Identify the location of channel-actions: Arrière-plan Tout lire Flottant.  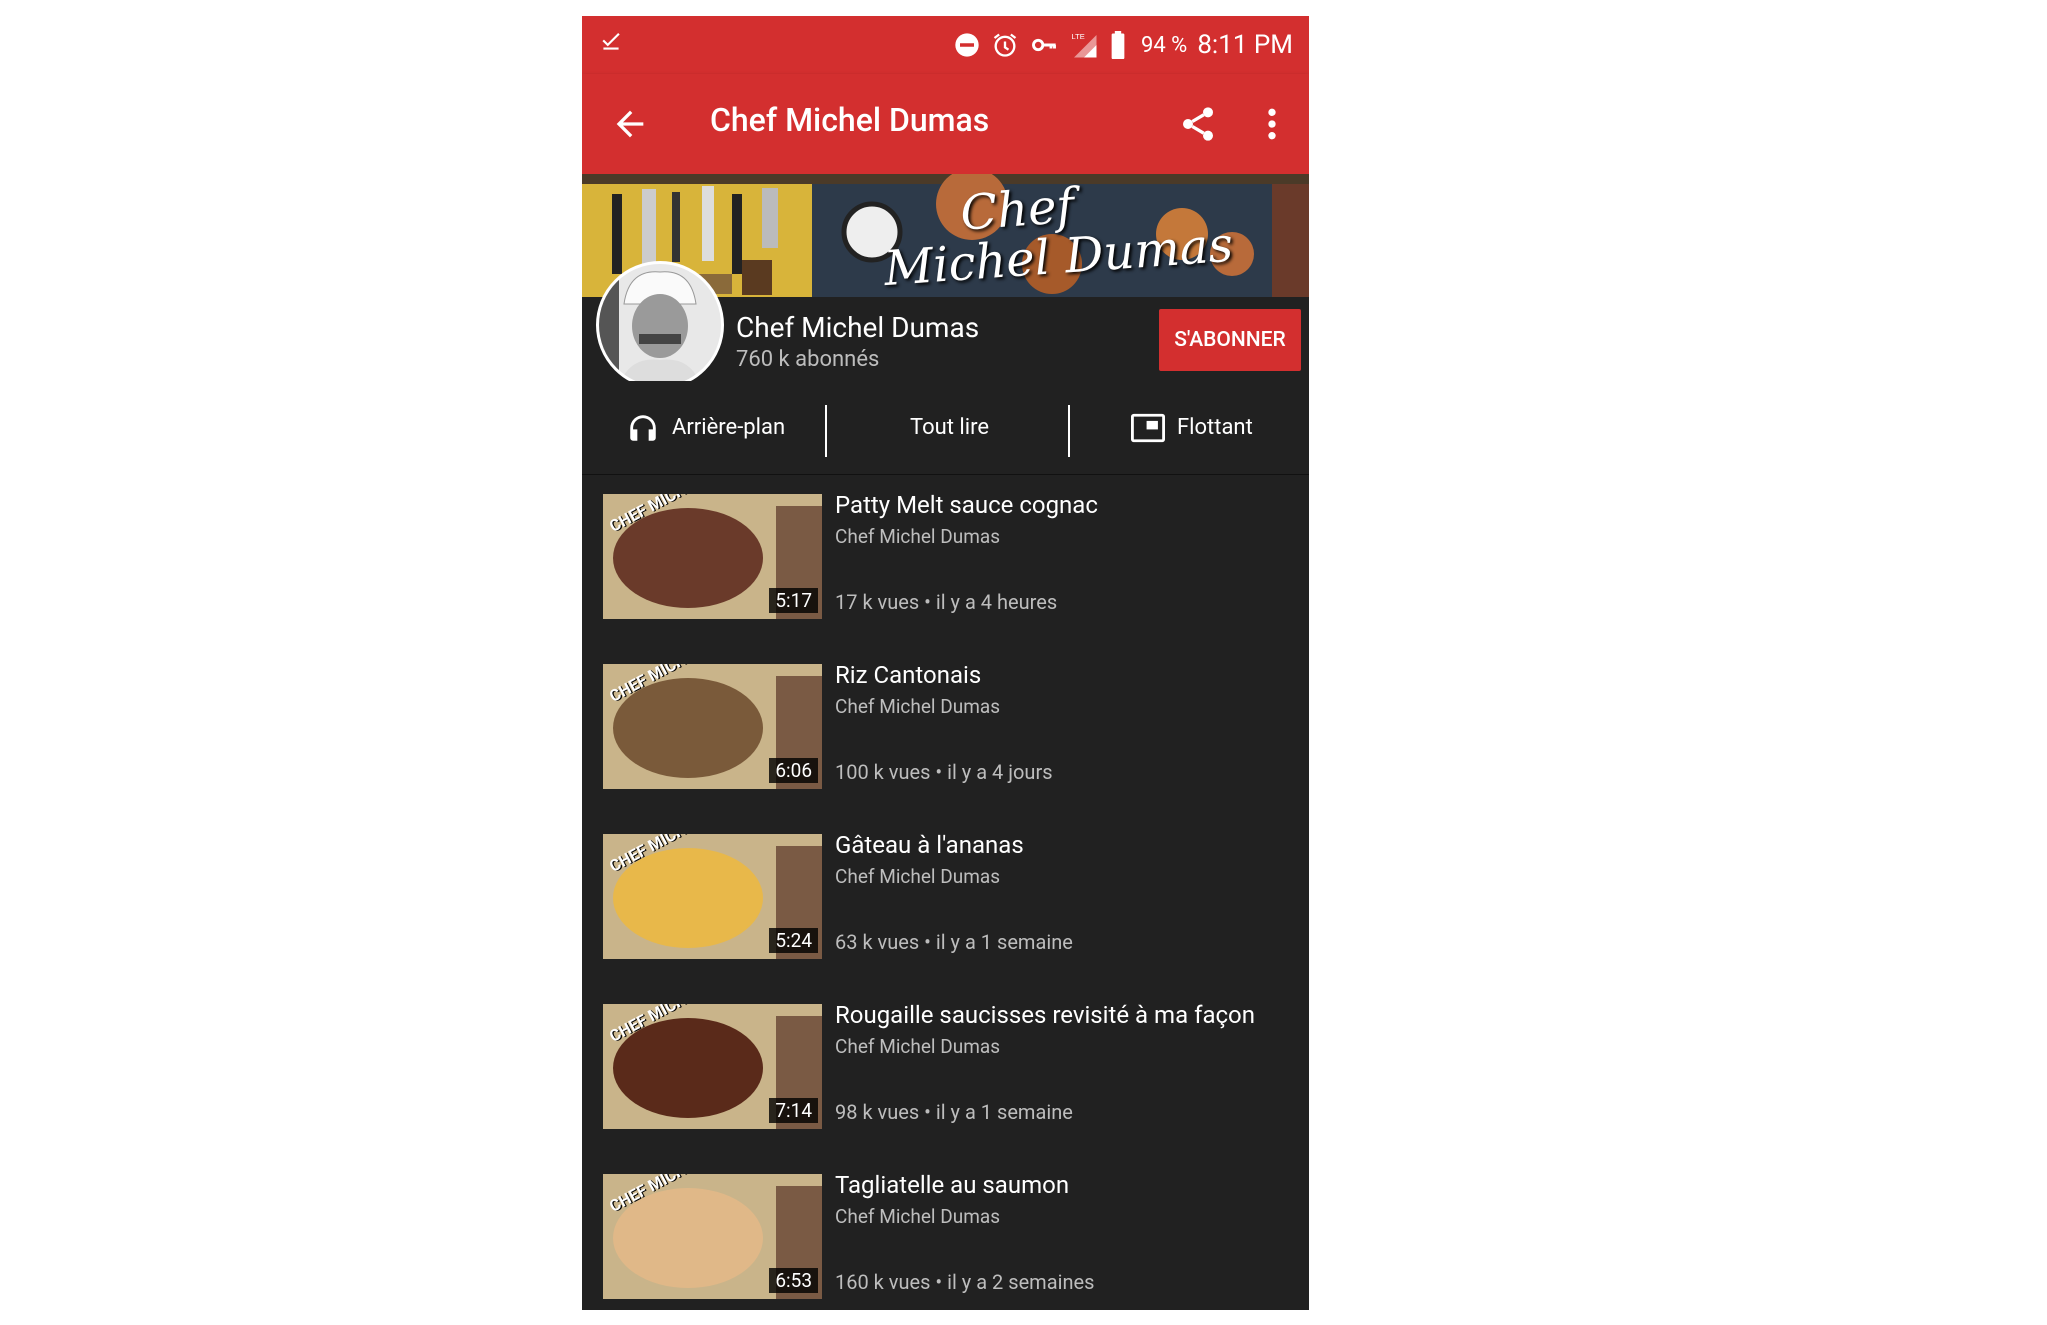
(945, 428).